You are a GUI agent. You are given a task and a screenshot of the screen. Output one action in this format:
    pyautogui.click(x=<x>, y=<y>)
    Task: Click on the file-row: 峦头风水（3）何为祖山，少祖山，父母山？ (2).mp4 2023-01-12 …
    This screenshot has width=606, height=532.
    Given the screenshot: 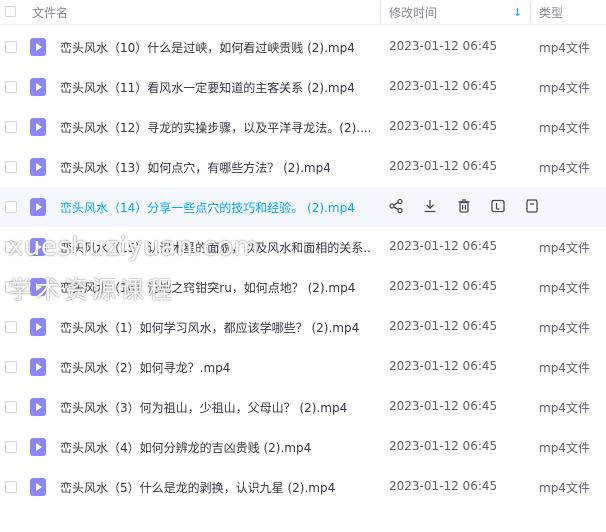 What is the action you would take?
    pyautogui.click(x=303, y=407)
    